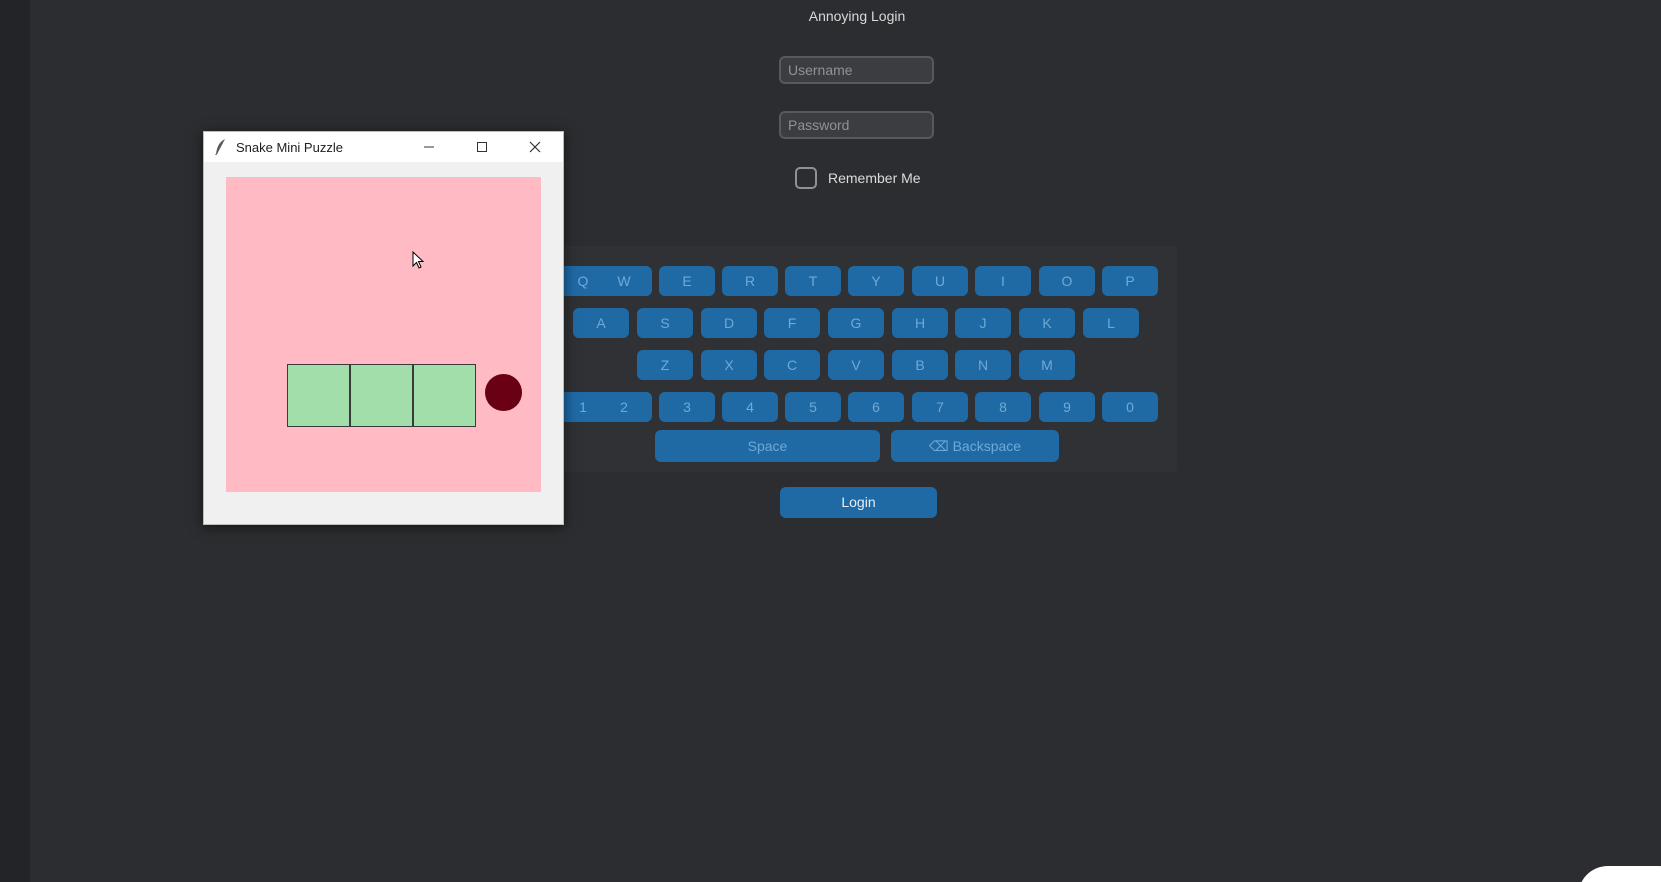  Describe the element at coordinates (1130, 281) in the screenshot. I see `key-p: P` at that location.